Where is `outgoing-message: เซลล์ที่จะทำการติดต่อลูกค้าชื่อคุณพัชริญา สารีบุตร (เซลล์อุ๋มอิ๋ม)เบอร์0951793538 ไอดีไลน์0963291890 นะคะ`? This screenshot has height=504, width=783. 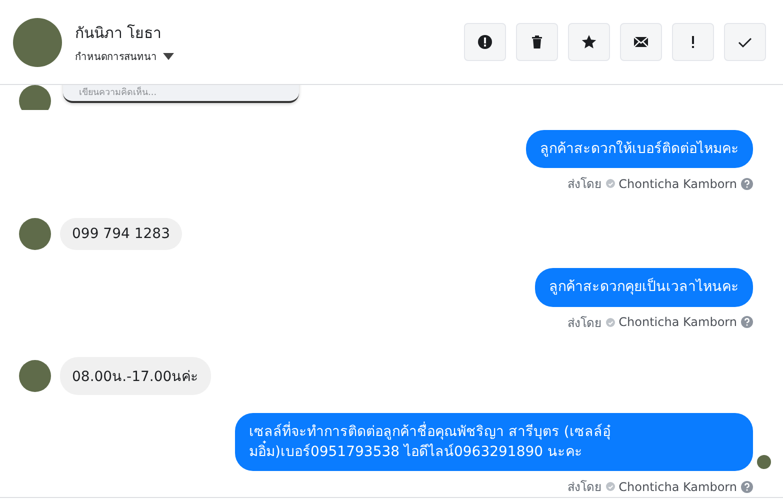 outgoing-message: เซลล์ที่จะทำการติดต่อลูกค้าชื่อคุณพัชริญา สารีบุตร (เซลล์อุ๋มอิ๋ม)เบอร์0951793538 ไอดีไลน์0963291890 นะคะ is located at coordinates (494, 442).